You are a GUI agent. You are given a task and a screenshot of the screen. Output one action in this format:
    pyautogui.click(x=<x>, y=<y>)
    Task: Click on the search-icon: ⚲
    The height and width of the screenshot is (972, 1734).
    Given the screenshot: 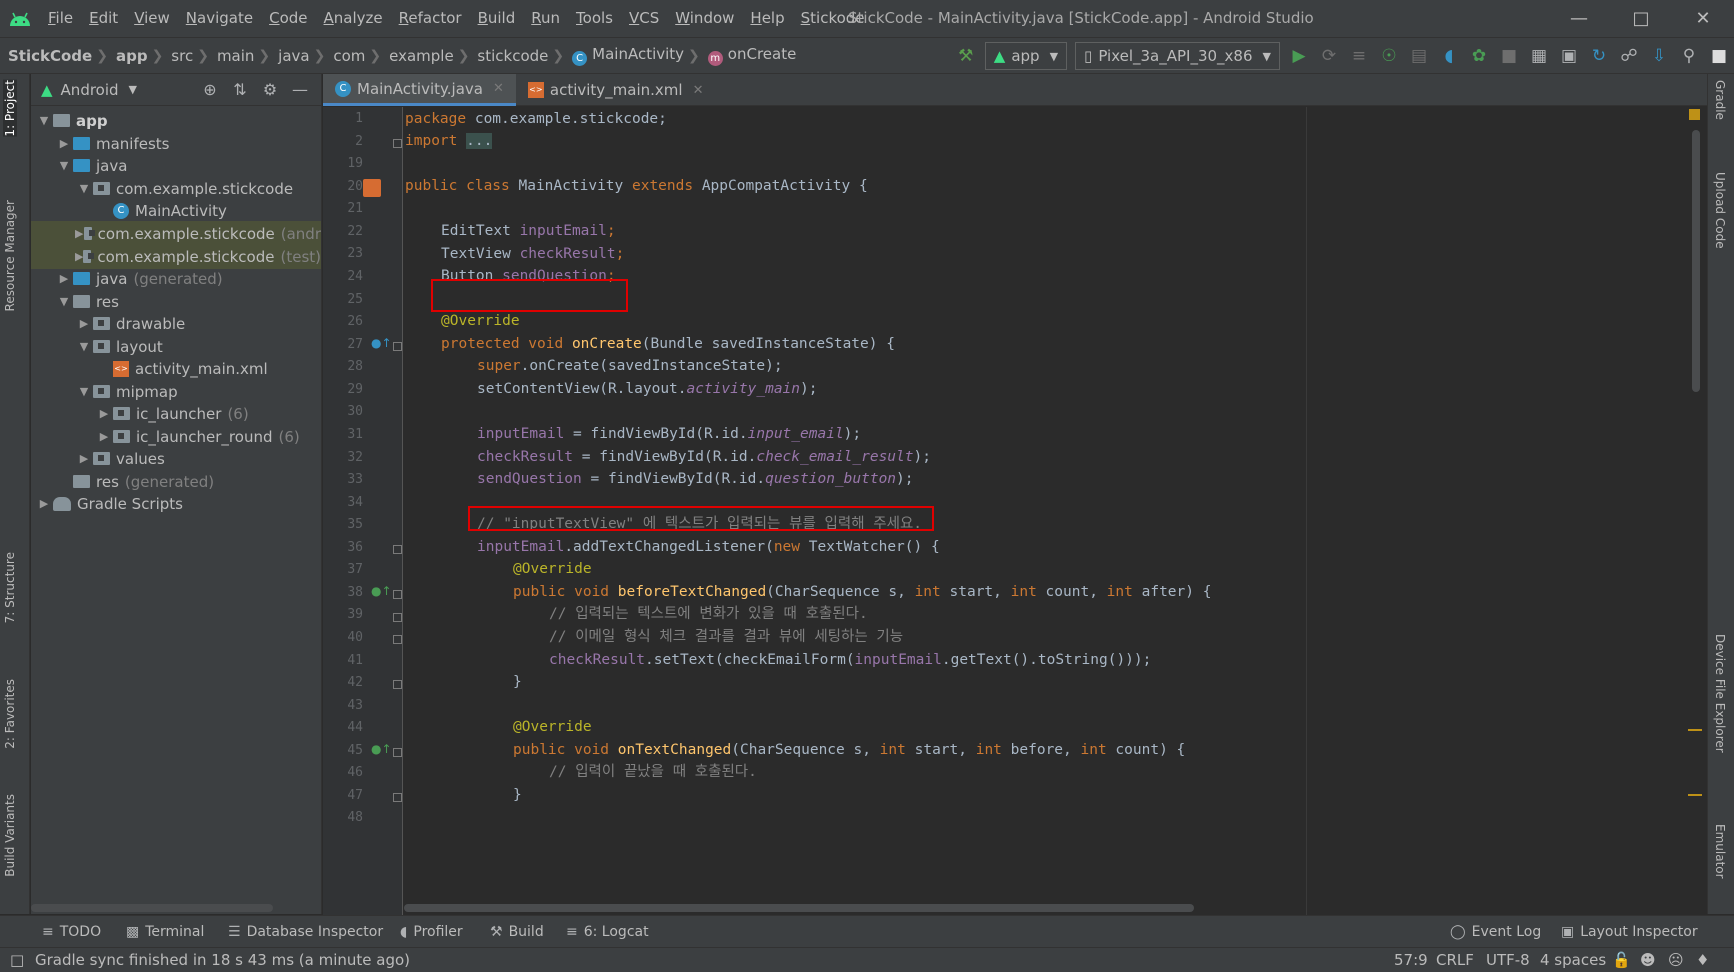 What is the action you would take?
    pyautogui.click(x=1689, y=56)
    